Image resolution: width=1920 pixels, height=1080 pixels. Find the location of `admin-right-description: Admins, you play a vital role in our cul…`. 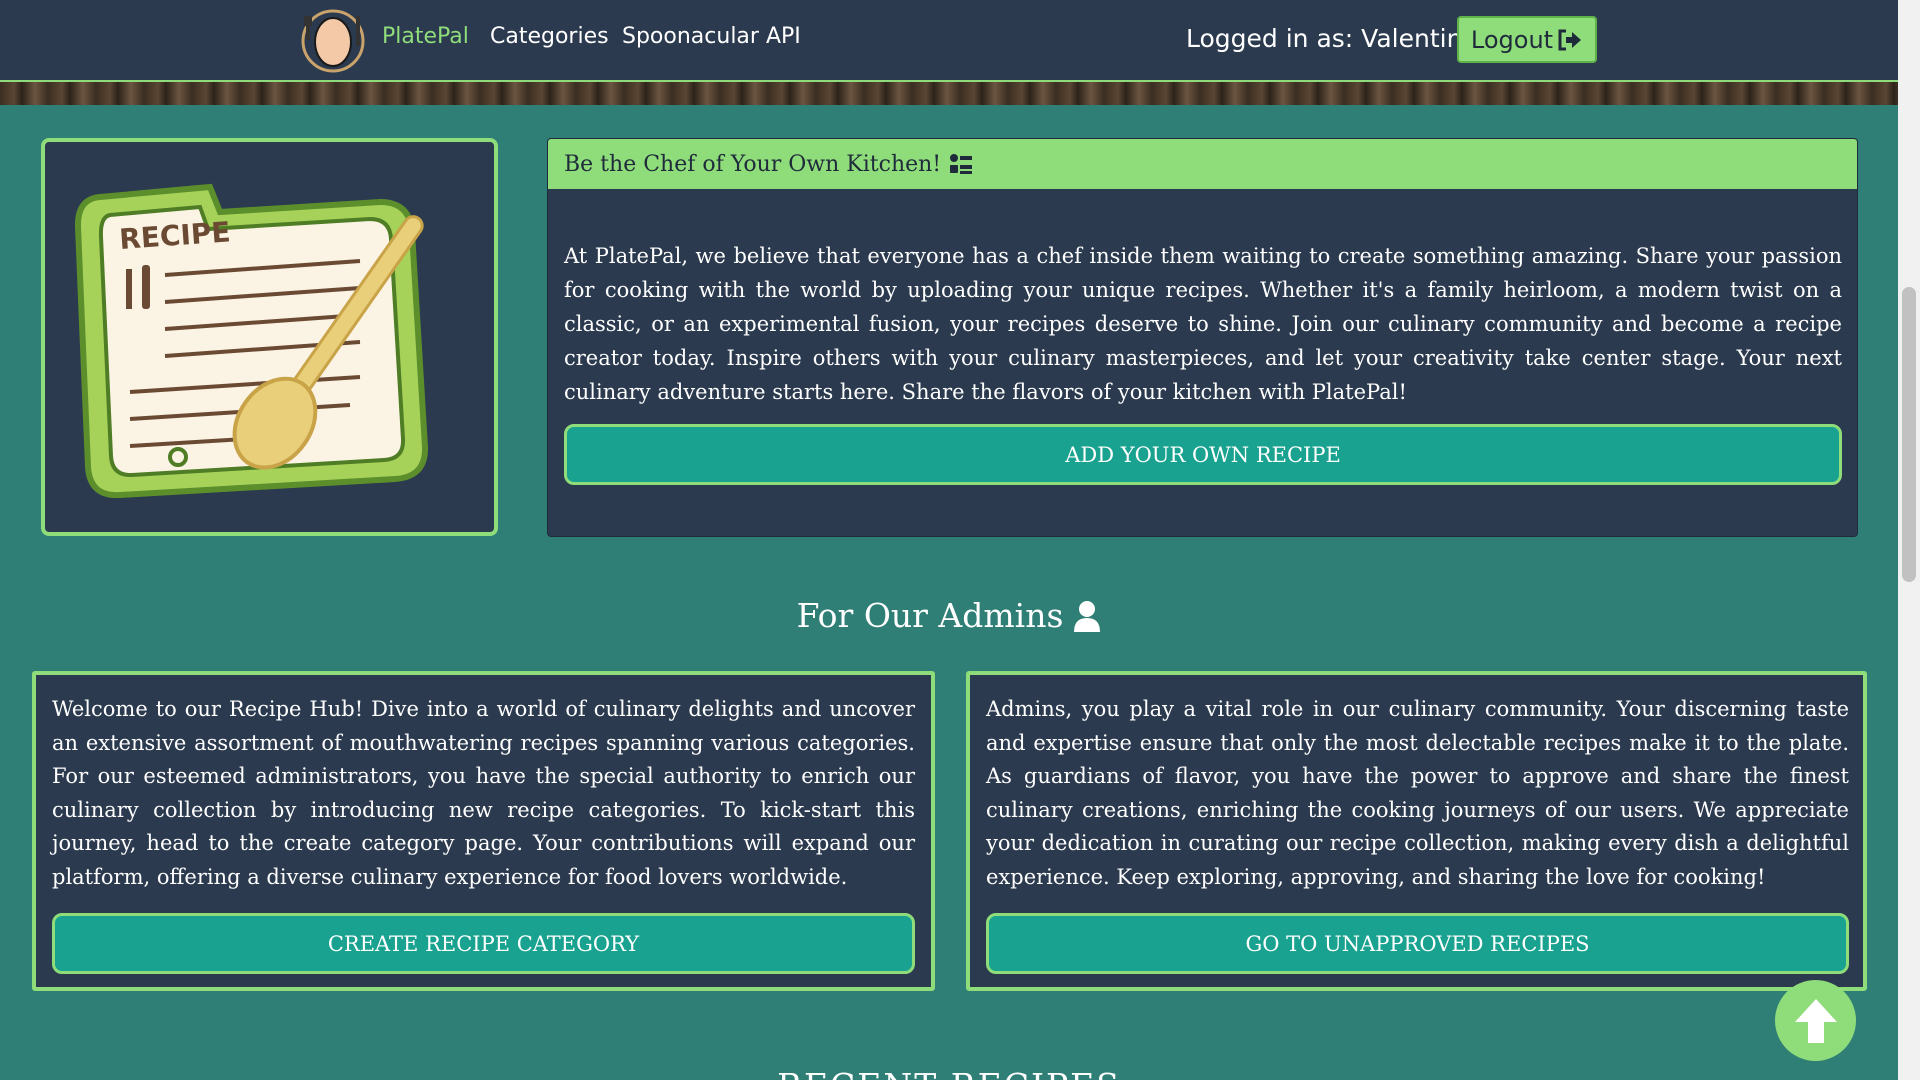

admin-right-description: Admins, you play a vital role in our cul… is located at coordinates (1417, 793).